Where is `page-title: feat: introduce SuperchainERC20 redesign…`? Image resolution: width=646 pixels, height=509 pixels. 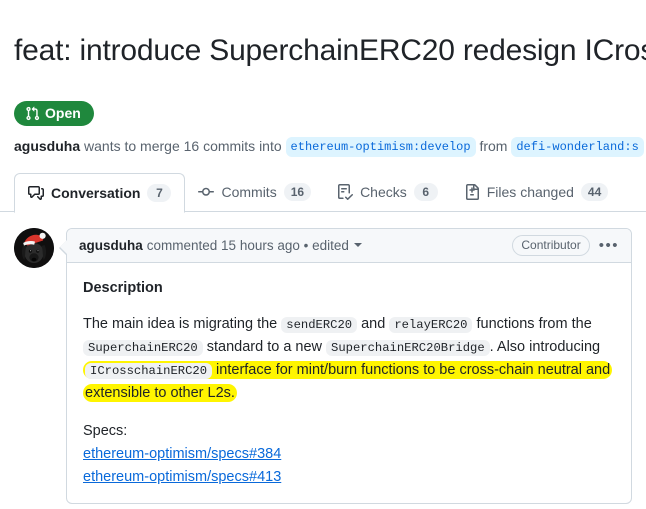
page-title: feat: introduce SuperchainERC20 redesign… is located at coordinates (323, 45).